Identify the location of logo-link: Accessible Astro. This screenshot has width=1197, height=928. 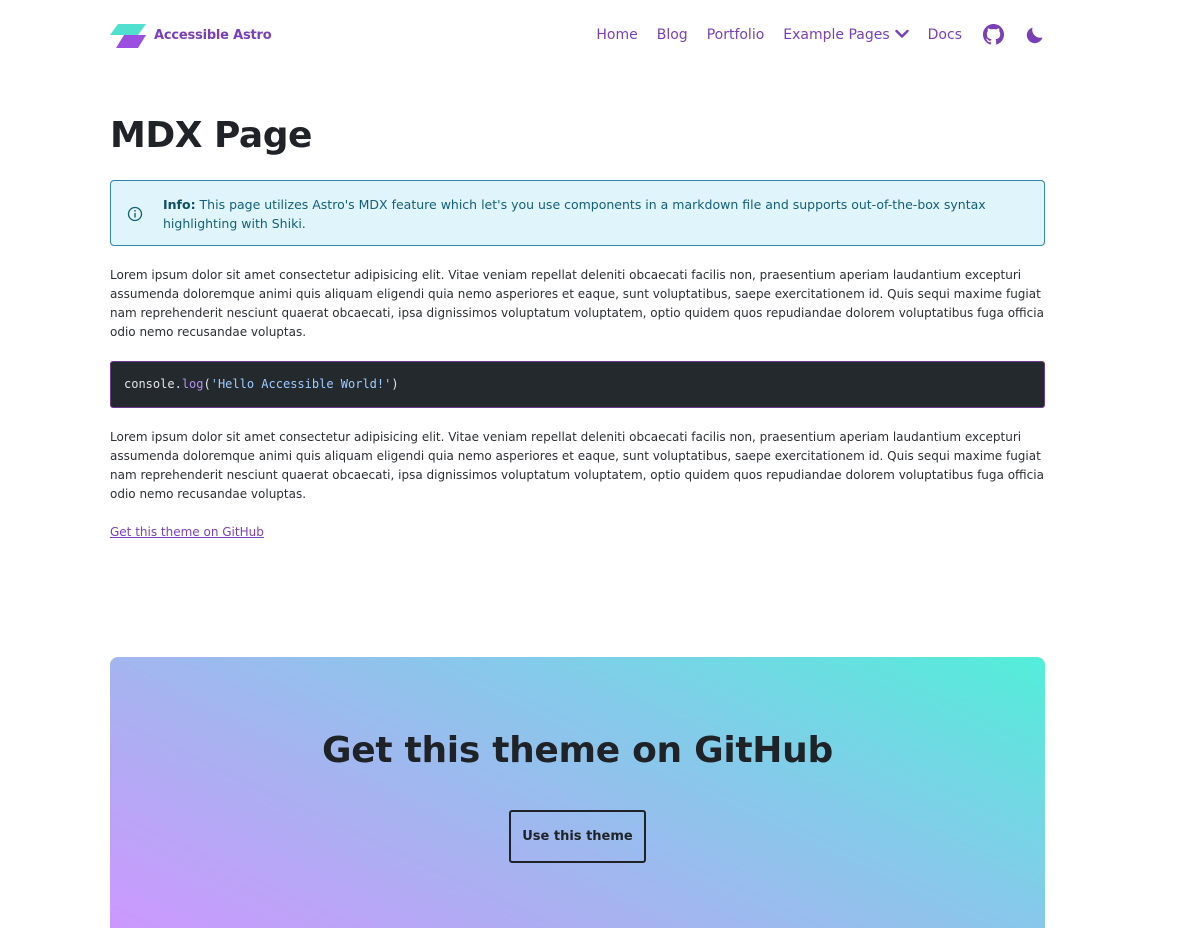
(191, 35).